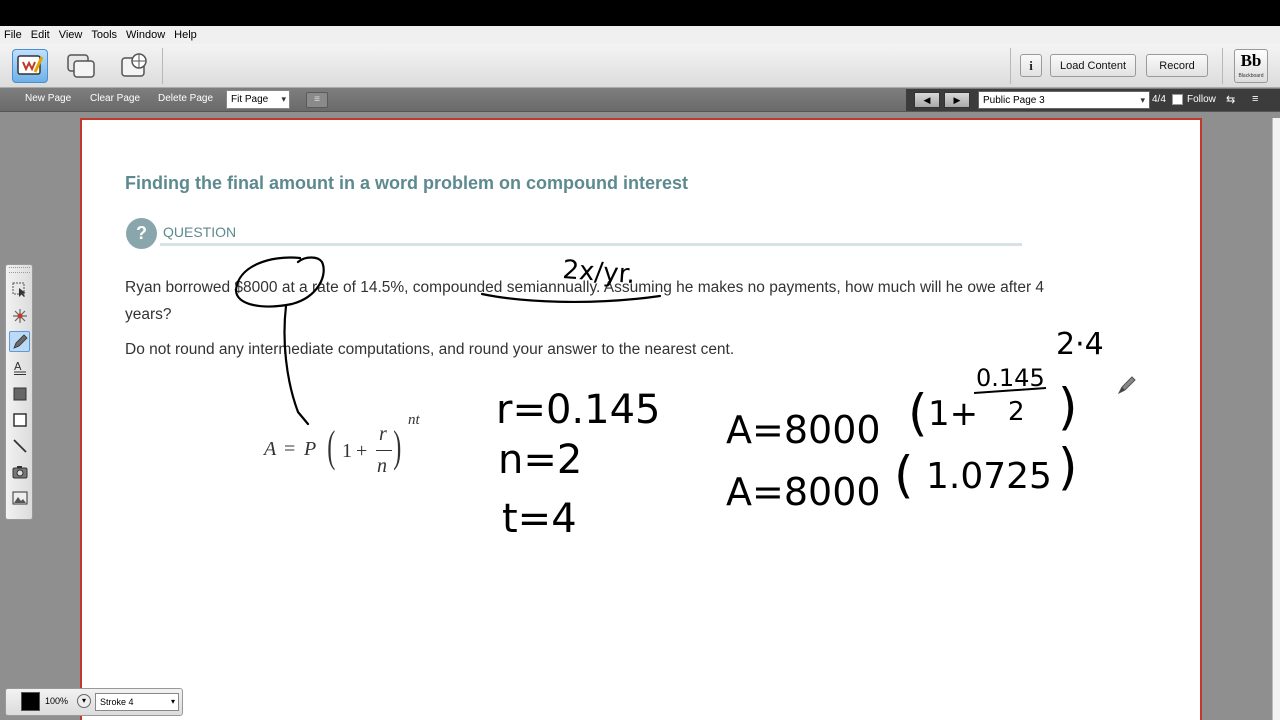 This screenshot has height=720, width=1280. What do you see at coordinates (185, 35) in the screenshot?
I see `menu-help: Help` at bounding box center [185, 35].